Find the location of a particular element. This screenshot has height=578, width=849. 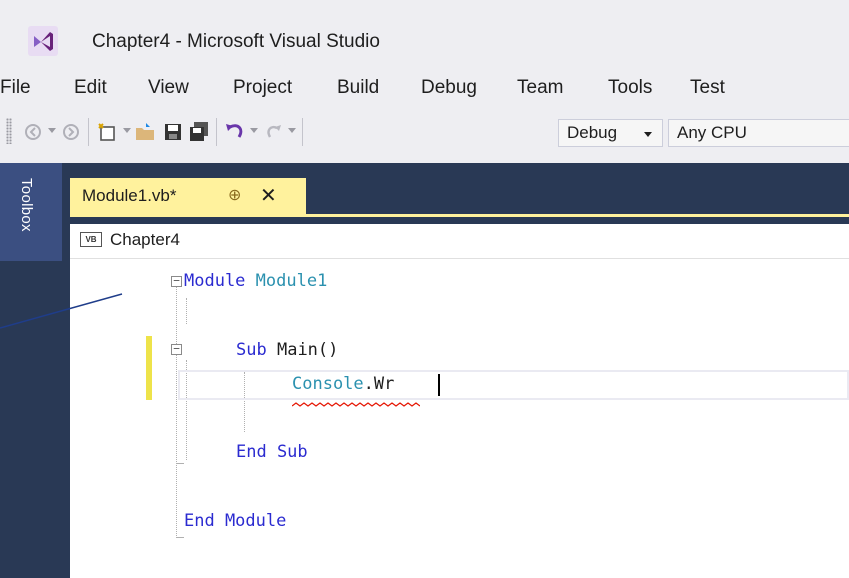

solution-configuration-select: Debug is located at coordinates (610, 133).